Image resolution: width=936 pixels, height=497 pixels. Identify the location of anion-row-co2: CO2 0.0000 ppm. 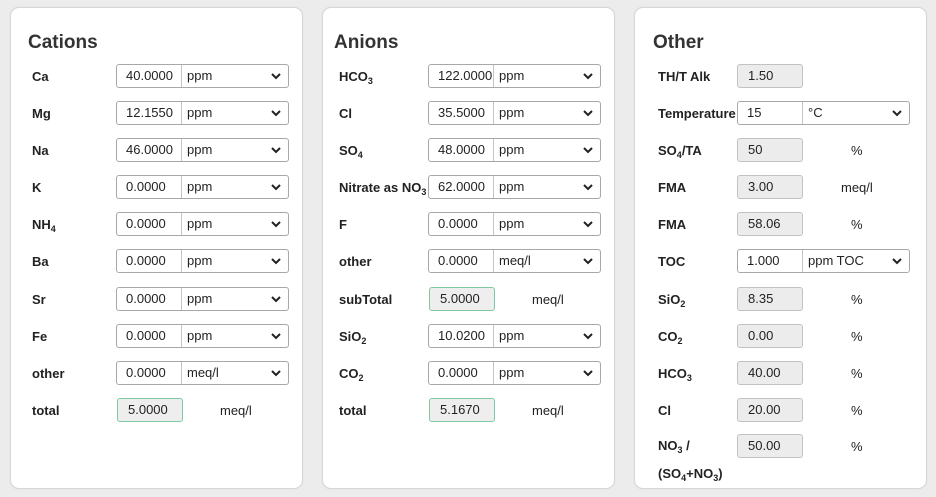
(468, 374).